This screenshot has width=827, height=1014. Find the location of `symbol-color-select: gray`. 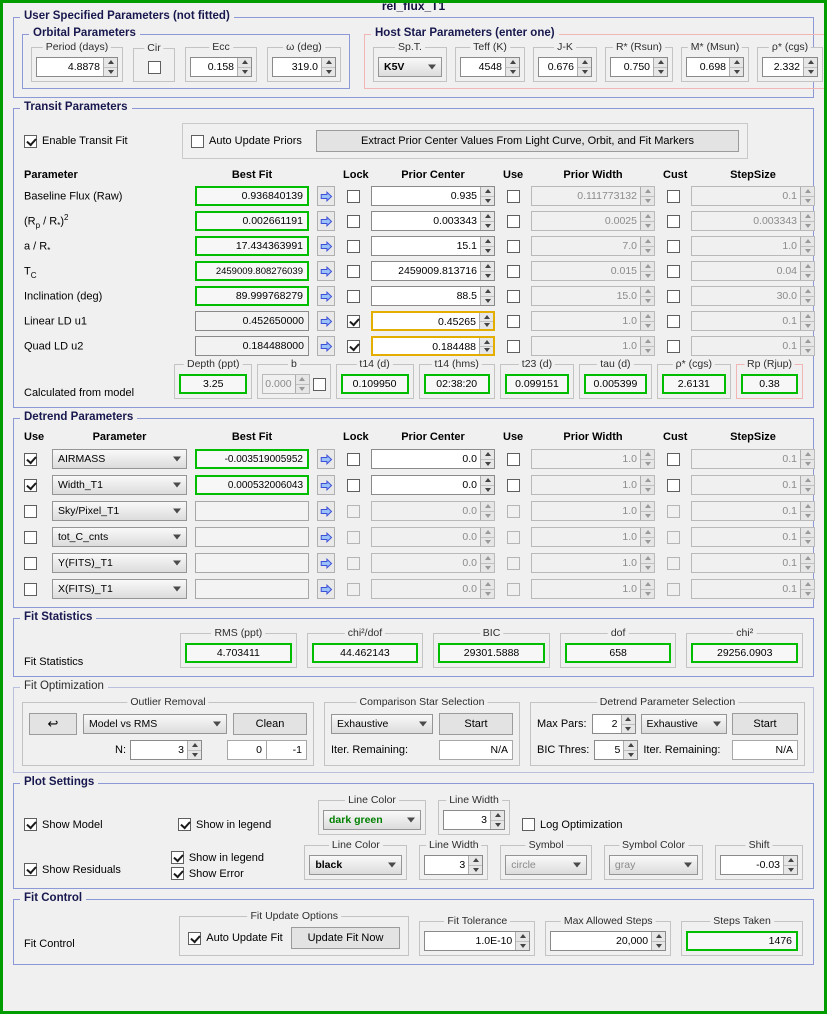

symbol-color-select: gray is located at coordinates (653, 865).